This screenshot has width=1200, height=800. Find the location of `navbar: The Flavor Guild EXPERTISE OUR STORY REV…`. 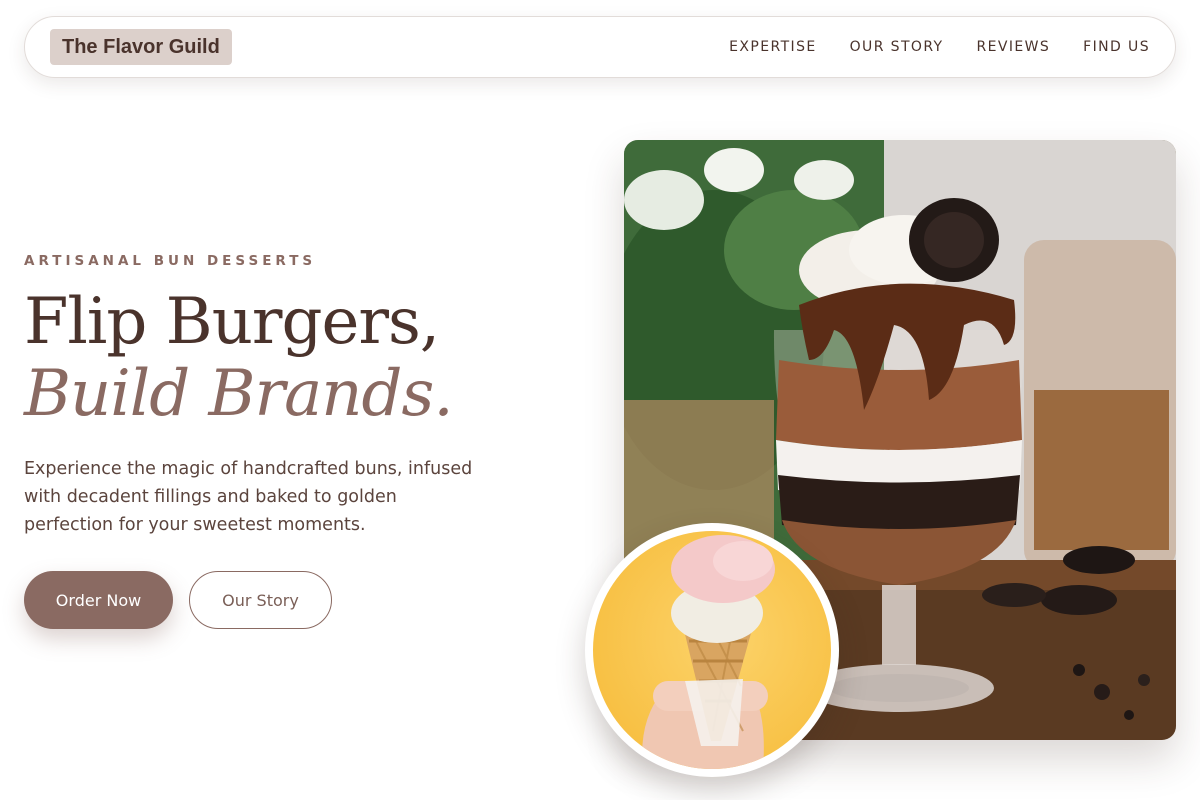

navbar: The Flavor Guild EXPERTISE OUR STORY REV… is located at coordinates (600, 47).